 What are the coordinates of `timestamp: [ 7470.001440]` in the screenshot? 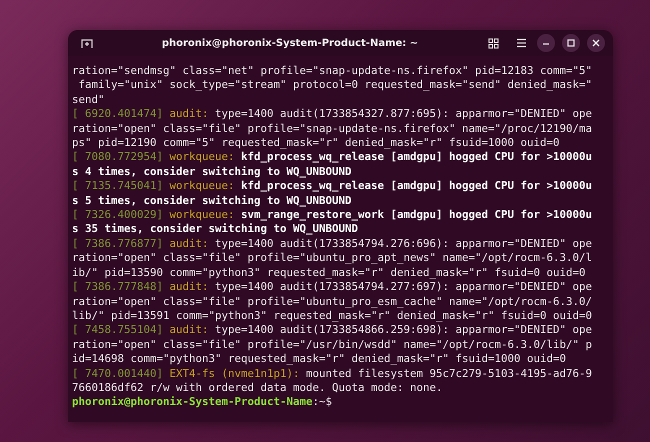 It's located at (118, 373).